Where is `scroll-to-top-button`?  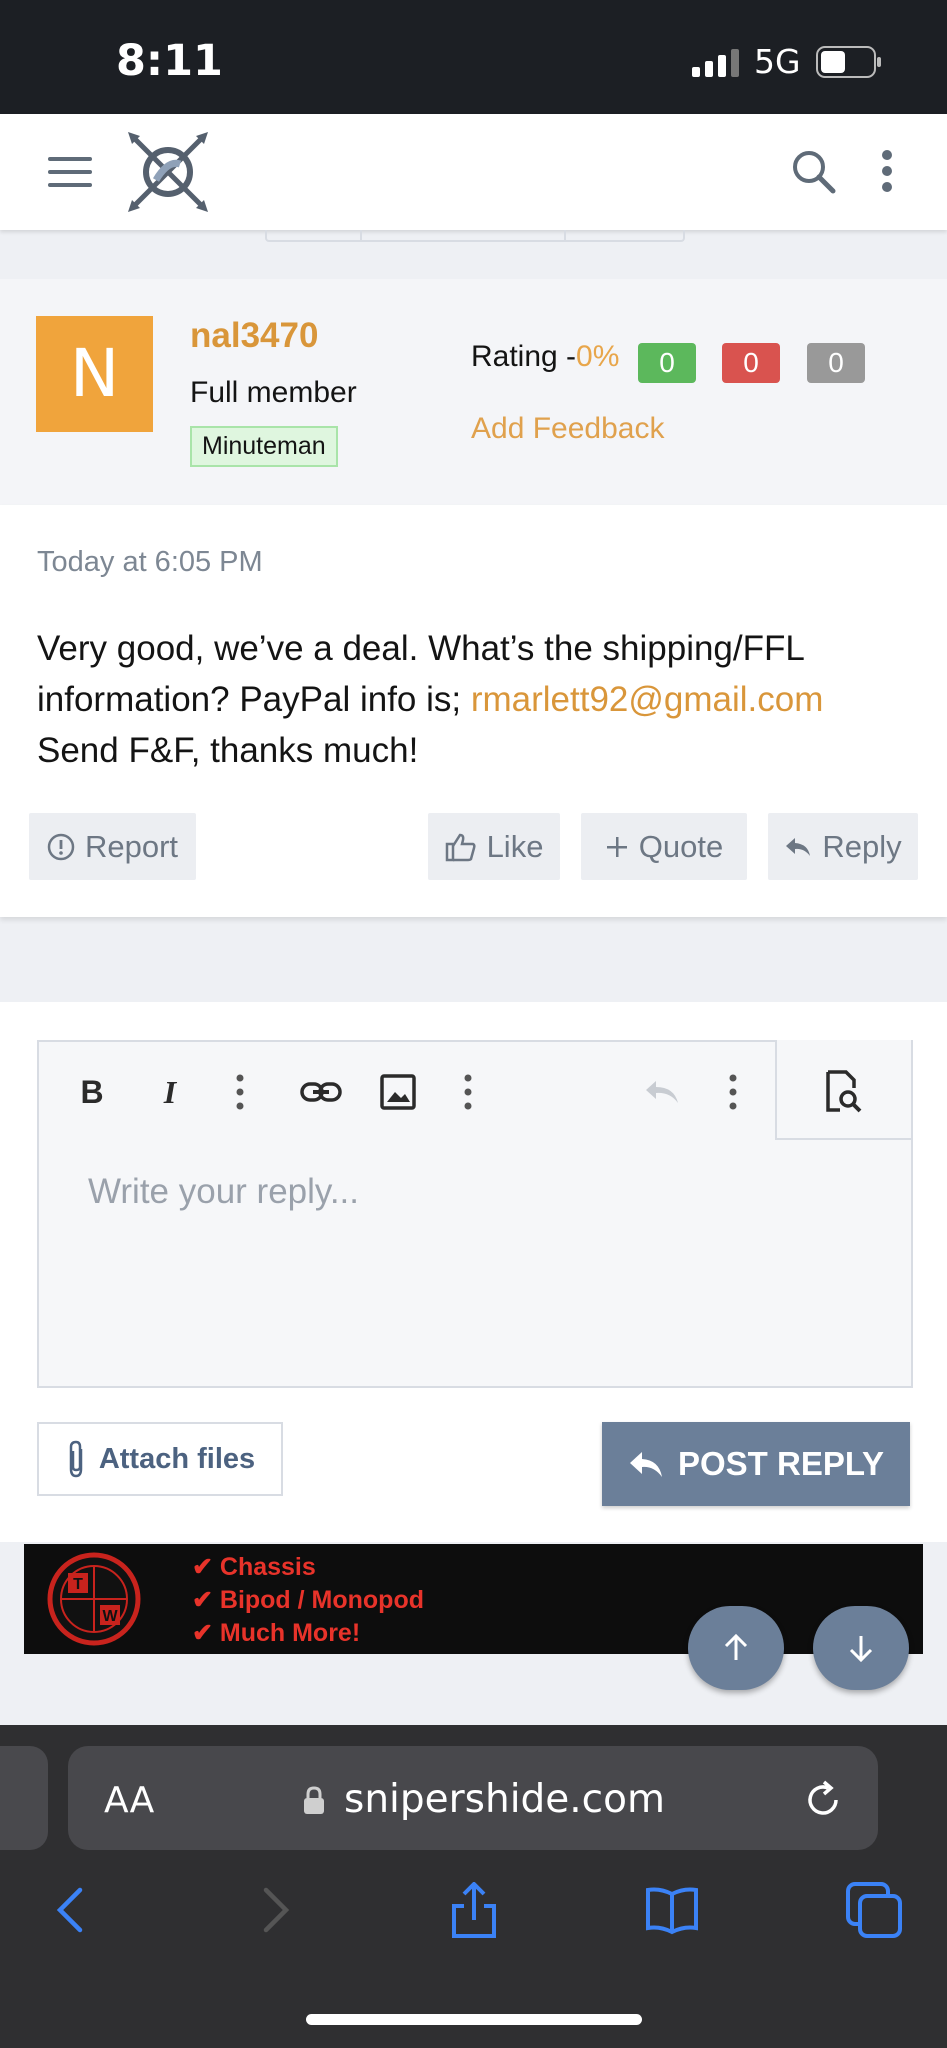
scroll-to-top-button is located at coordinates (736, 1648).